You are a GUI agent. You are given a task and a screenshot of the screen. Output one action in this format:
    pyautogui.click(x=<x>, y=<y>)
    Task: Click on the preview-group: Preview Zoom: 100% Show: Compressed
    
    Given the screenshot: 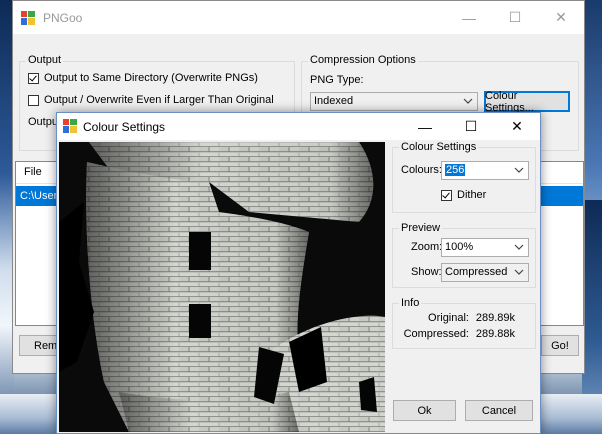 What is the action you would take?
    pyautogui.click(x=464, y=255)
    